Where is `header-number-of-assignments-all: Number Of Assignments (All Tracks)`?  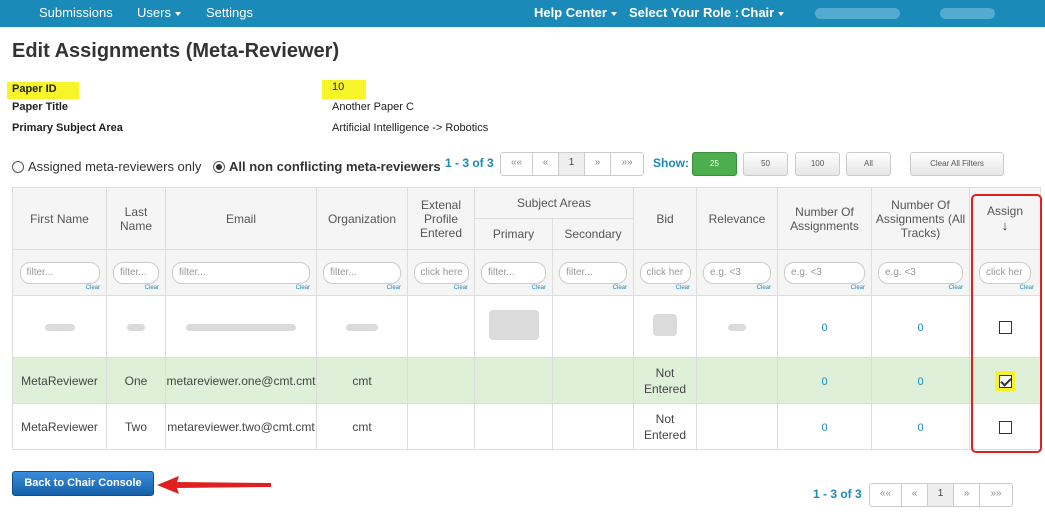 header-number-of-assignments-all: Number Of Assignments (All Tracks) is located at coordinates (920, 218).